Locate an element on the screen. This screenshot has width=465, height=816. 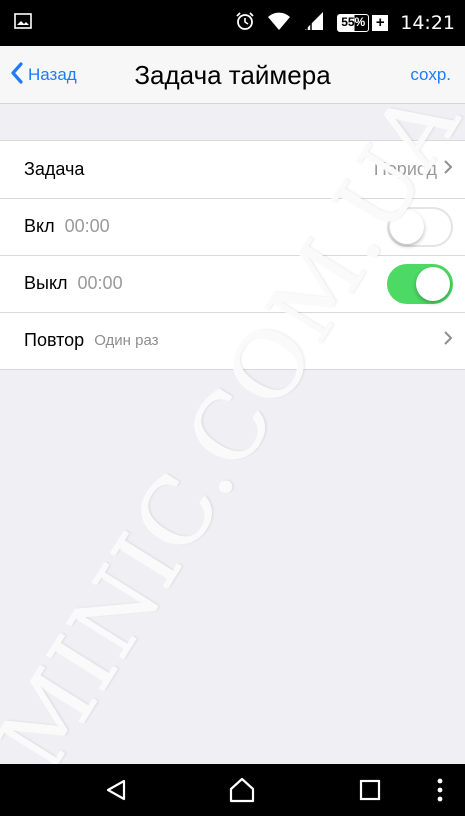
on-toggle is located at coordinates (420, 226).